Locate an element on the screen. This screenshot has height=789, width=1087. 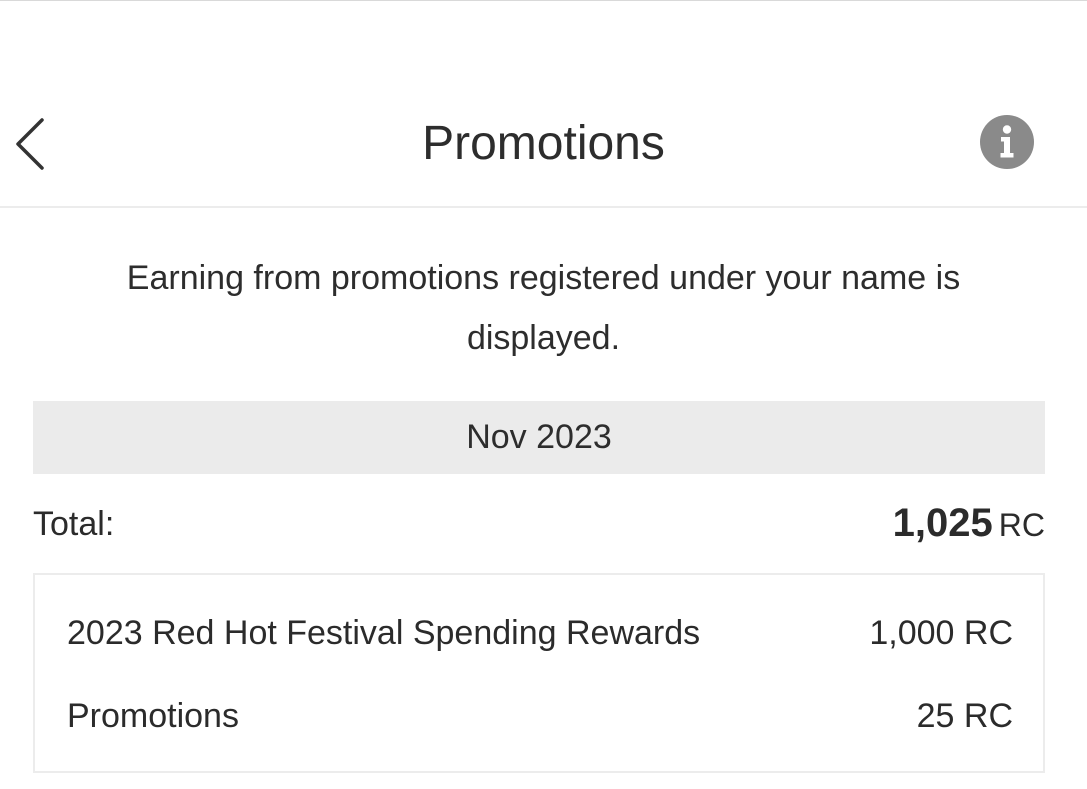
list-item: Promotions 25 RC is located at coordinates (540, 716).